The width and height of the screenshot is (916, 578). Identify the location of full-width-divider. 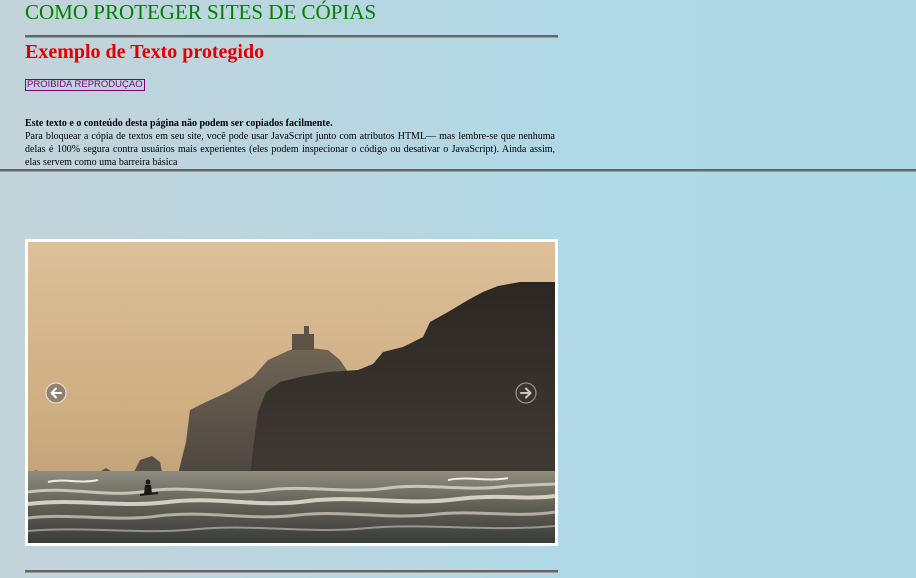
(458, 170).